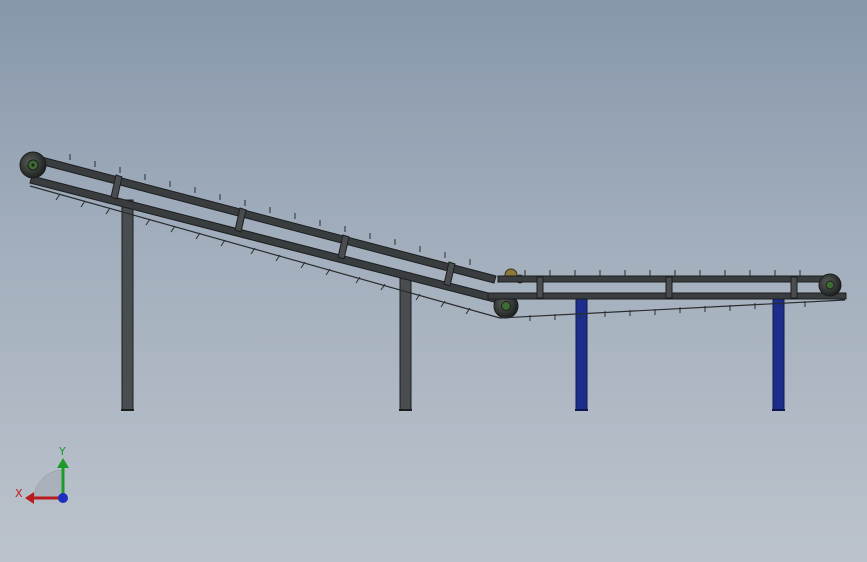 The width and height of the screenshot is (867, 562). Describe the element at coordinates (19, 493) in the screenshot. I see `x-axis-label: X` at that location.